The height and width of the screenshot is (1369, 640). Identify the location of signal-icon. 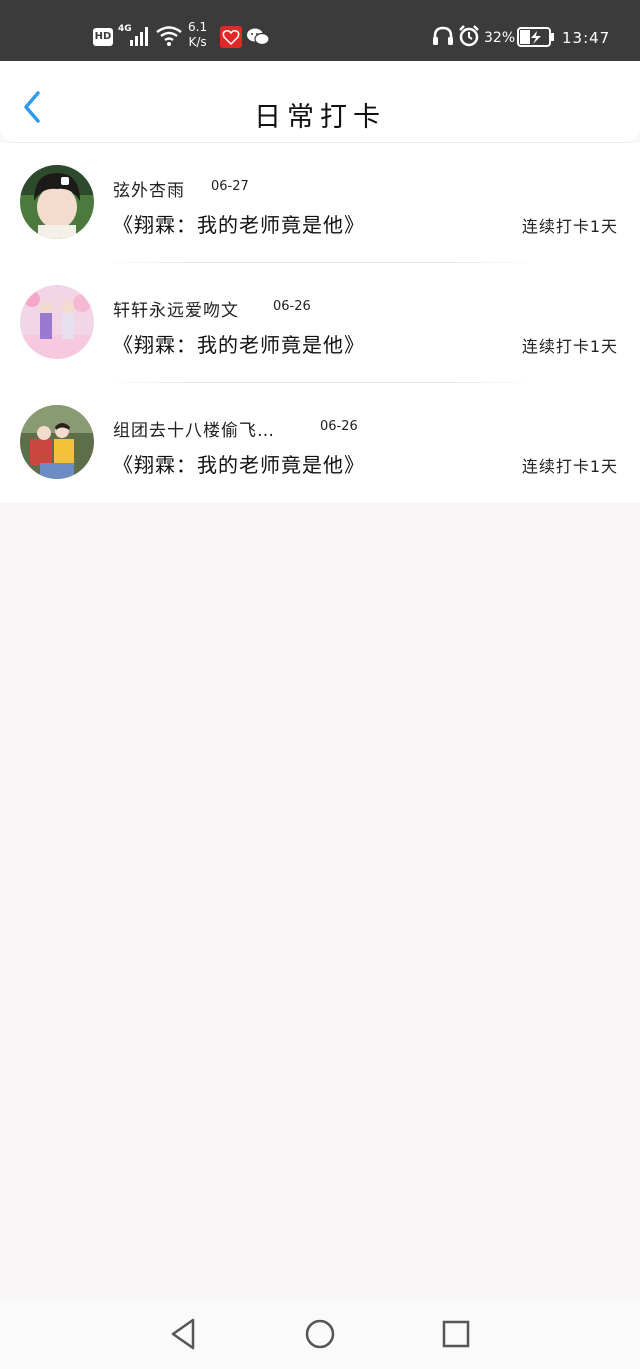
(139, 36).